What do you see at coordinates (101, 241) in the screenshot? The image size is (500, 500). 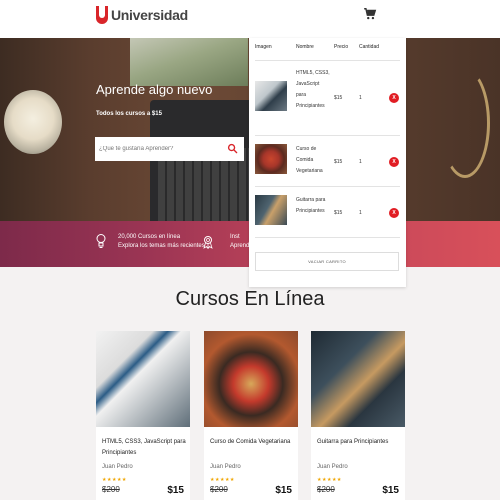 I see `bulb-icon` at bounding box center [101, 241].